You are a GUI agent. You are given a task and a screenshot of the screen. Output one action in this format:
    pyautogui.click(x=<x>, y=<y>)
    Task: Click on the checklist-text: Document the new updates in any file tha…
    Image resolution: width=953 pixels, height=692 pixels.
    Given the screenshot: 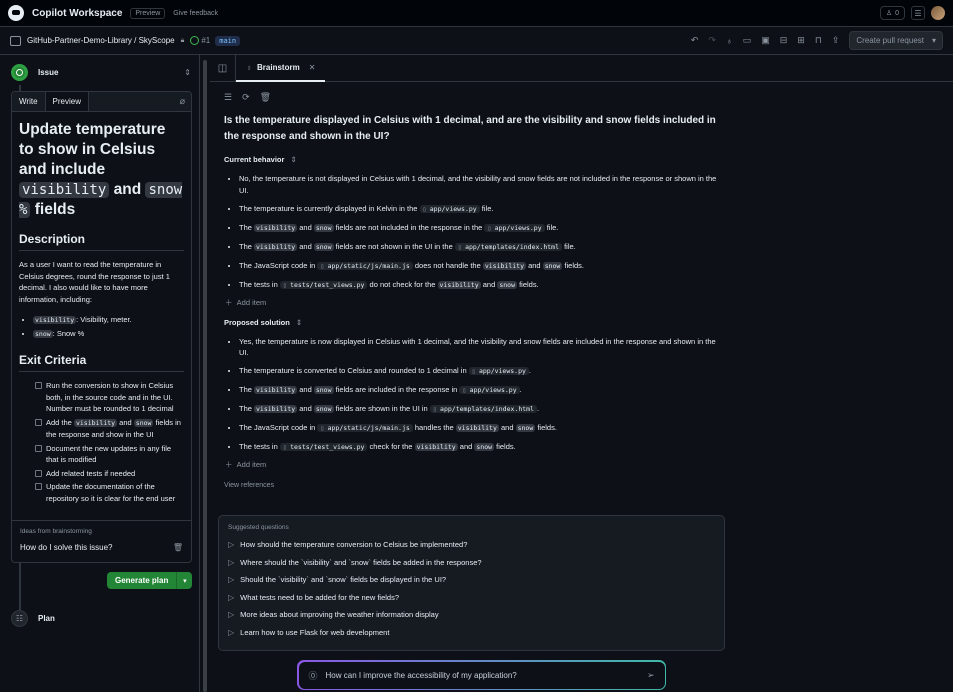 What is the action you would take?
    pyautogui.click(x=109, y=454)
    